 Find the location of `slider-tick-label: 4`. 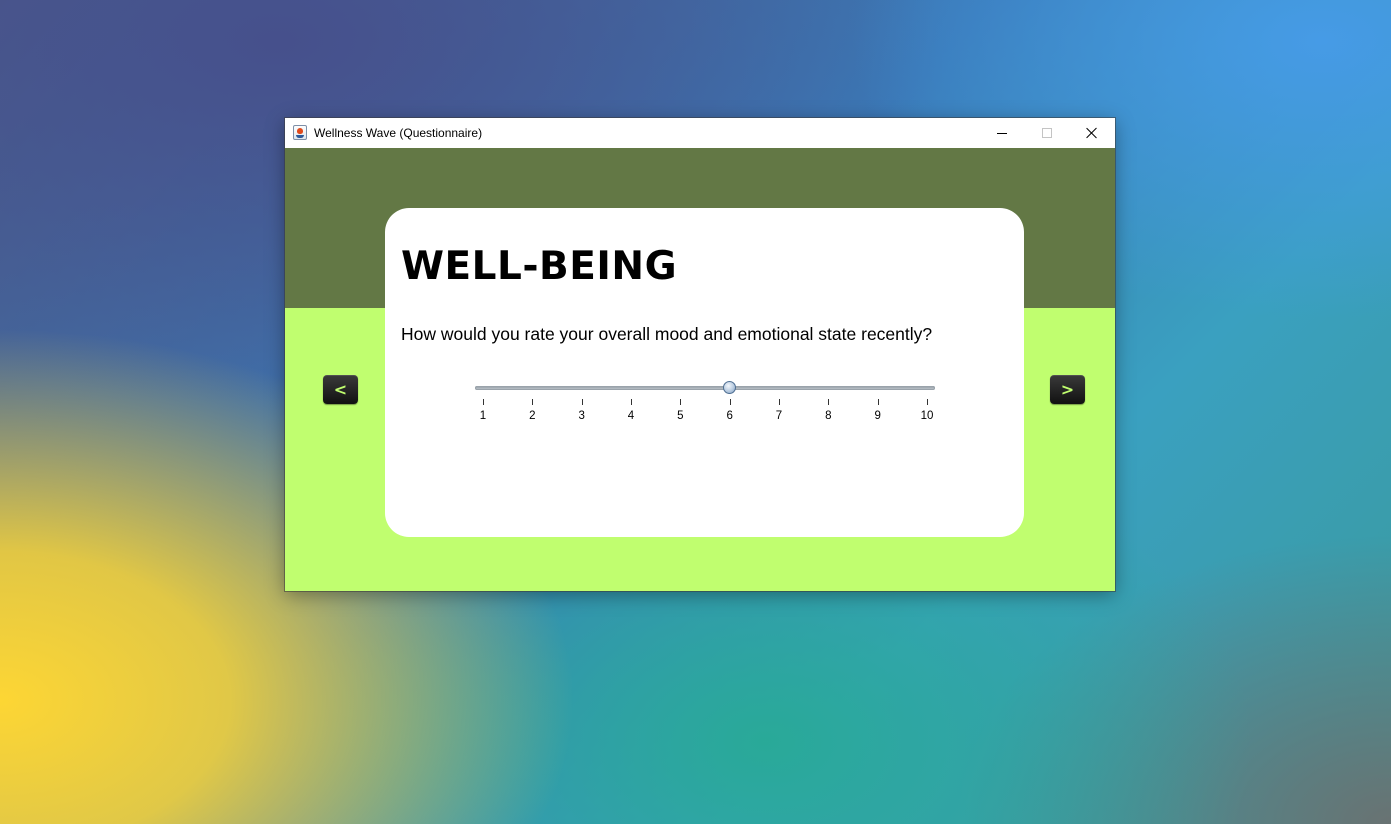

slider-tick-label: 4 is located at coordinates (631, 416).